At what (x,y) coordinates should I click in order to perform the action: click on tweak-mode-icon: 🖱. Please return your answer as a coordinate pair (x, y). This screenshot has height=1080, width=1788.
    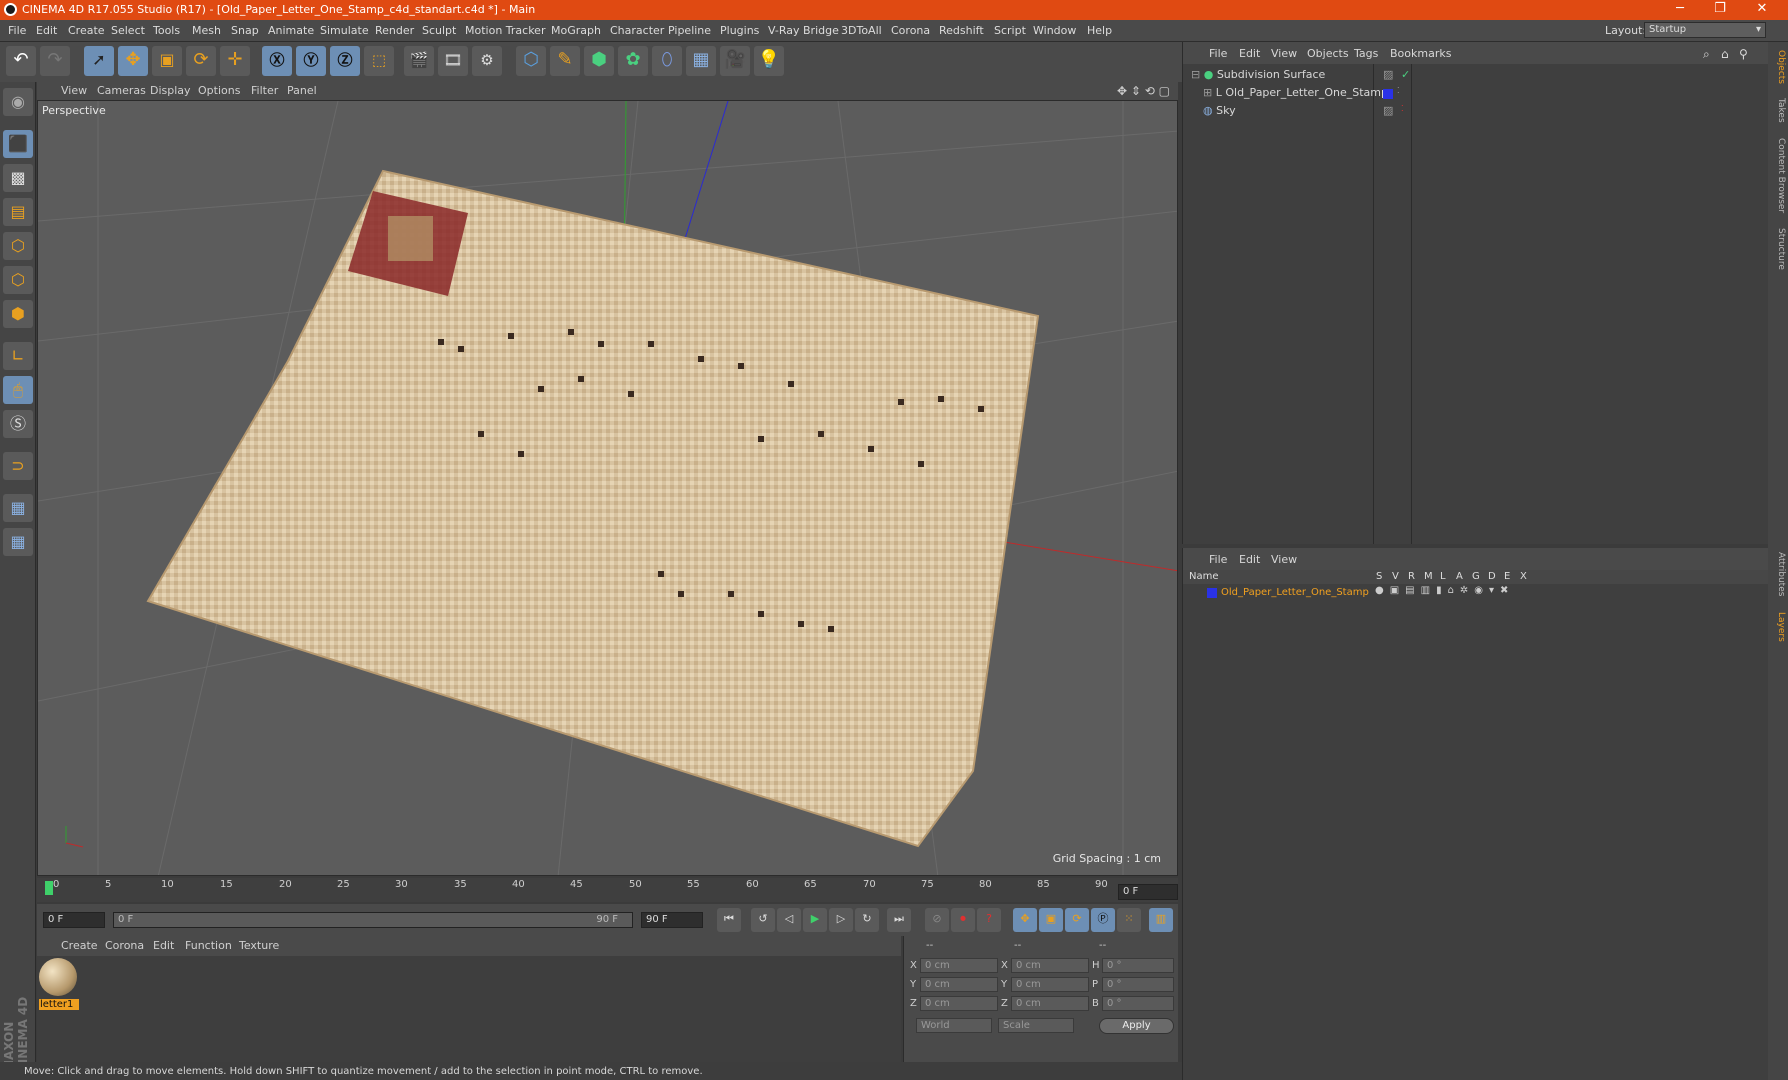
    Looking at the image, I should click on (18, 390).